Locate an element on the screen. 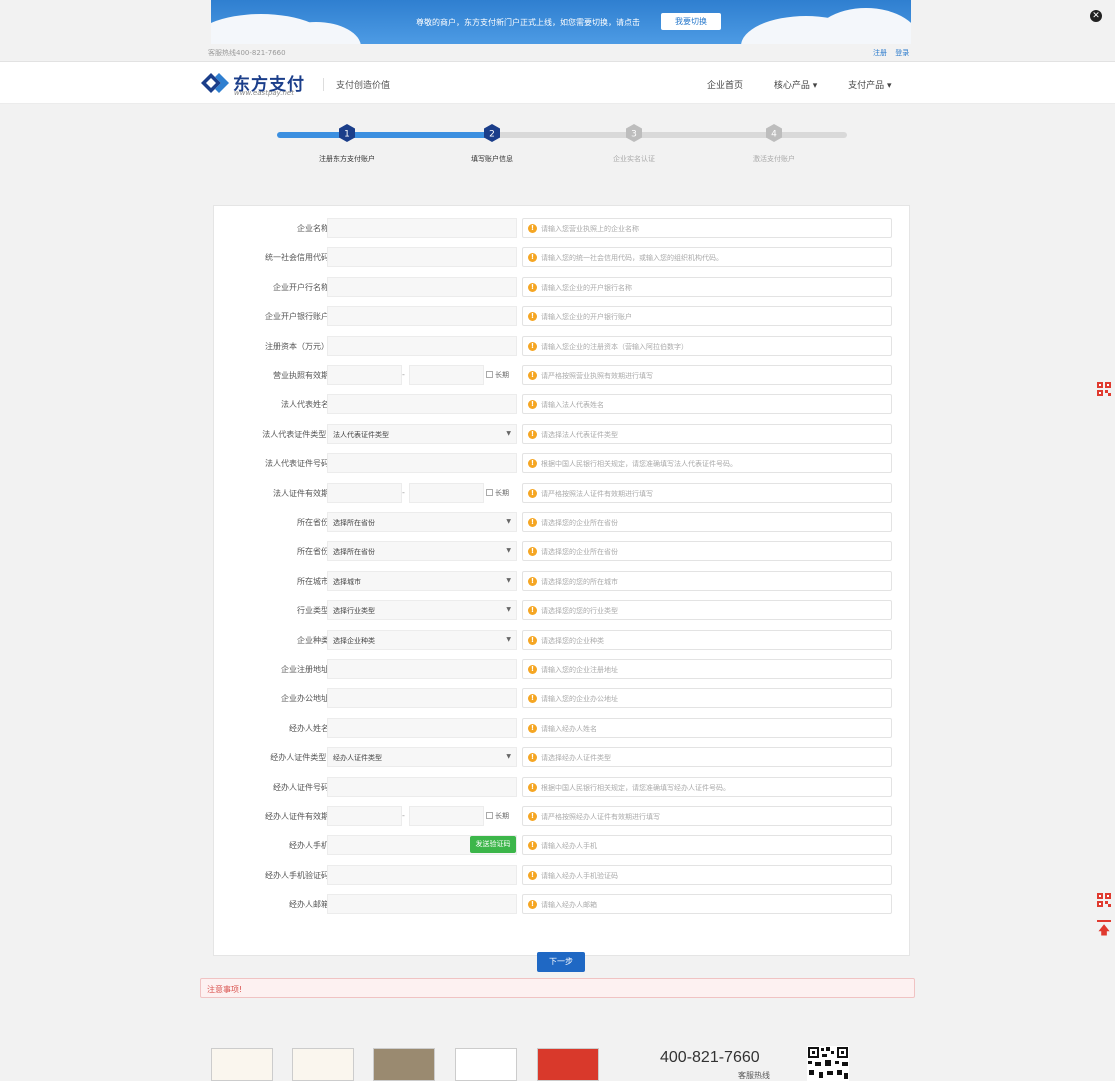 This screenshot has width=1115, height=1081. field-label: 经办人手机验证码 is located at coordinates (297, 875).